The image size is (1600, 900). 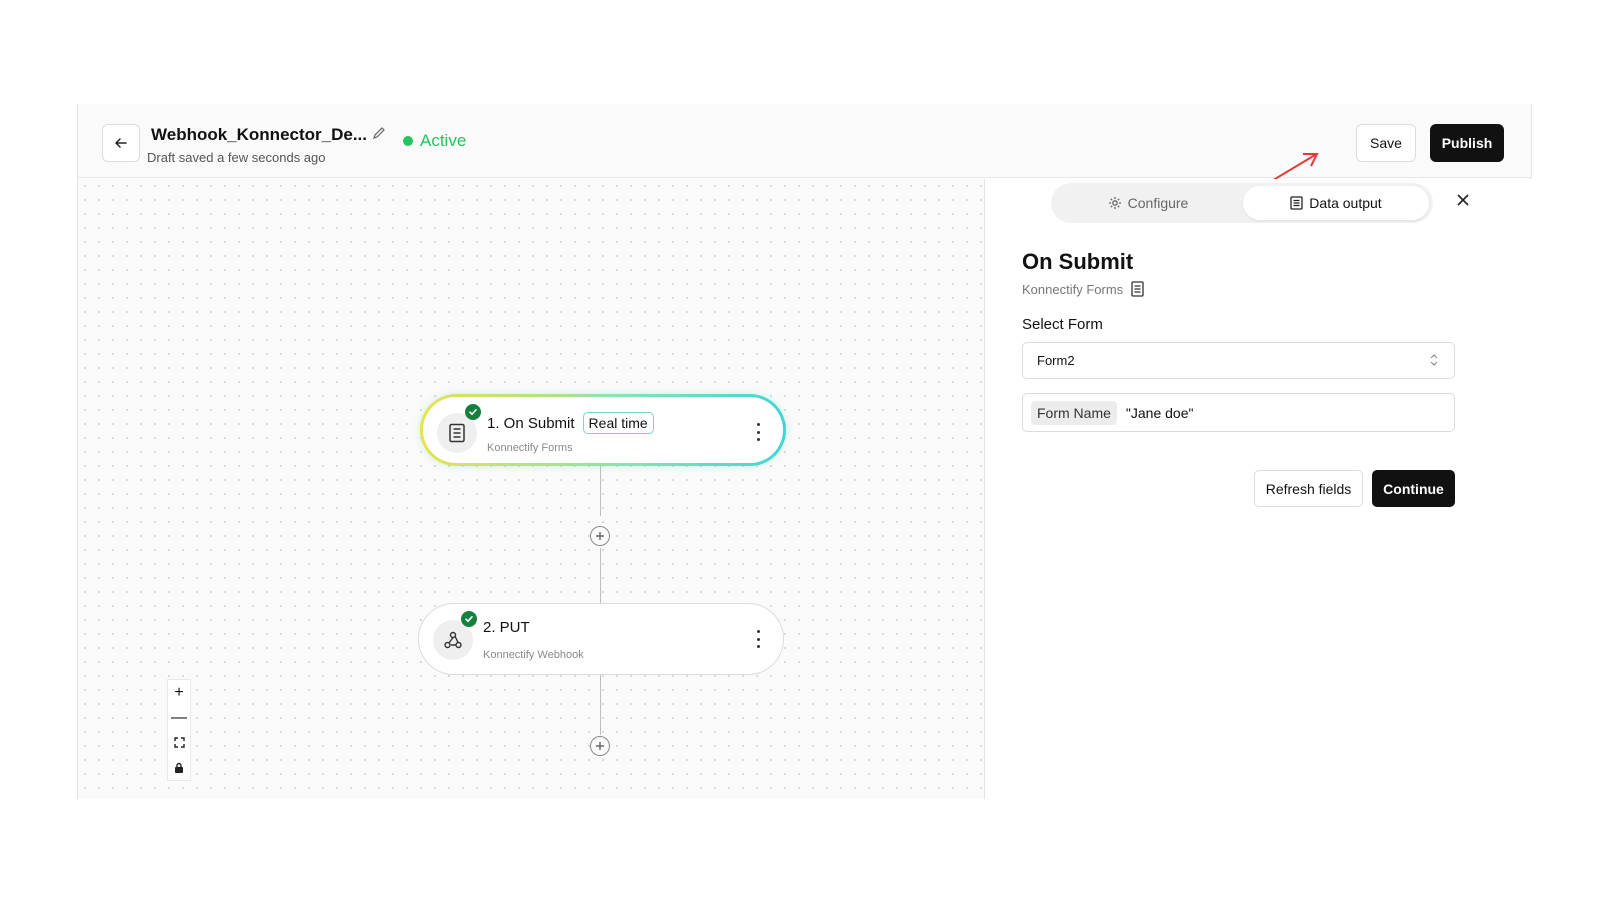 I want to click on status-indicator: Active, so click(x=434, y=141).